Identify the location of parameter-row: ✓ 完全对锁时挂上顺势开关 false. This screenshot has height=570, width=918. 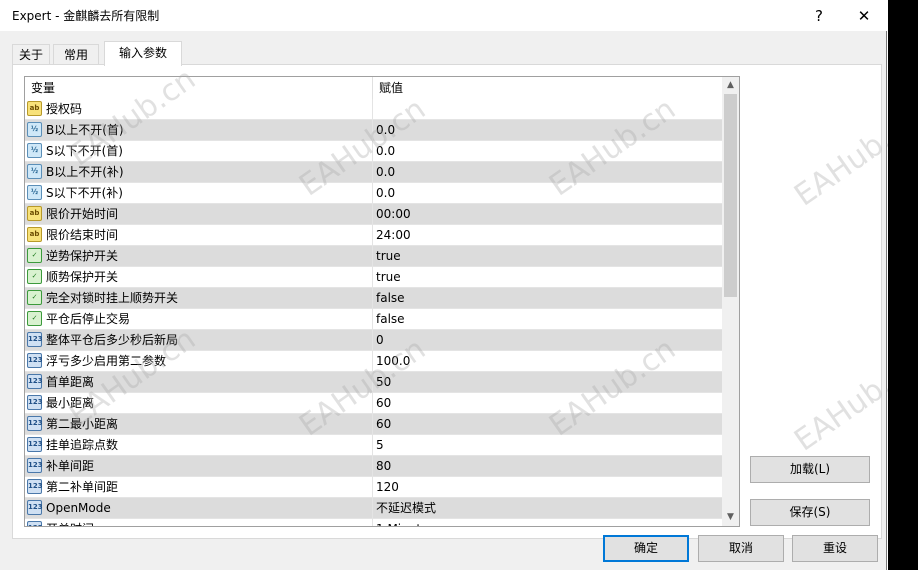
(373, 298).